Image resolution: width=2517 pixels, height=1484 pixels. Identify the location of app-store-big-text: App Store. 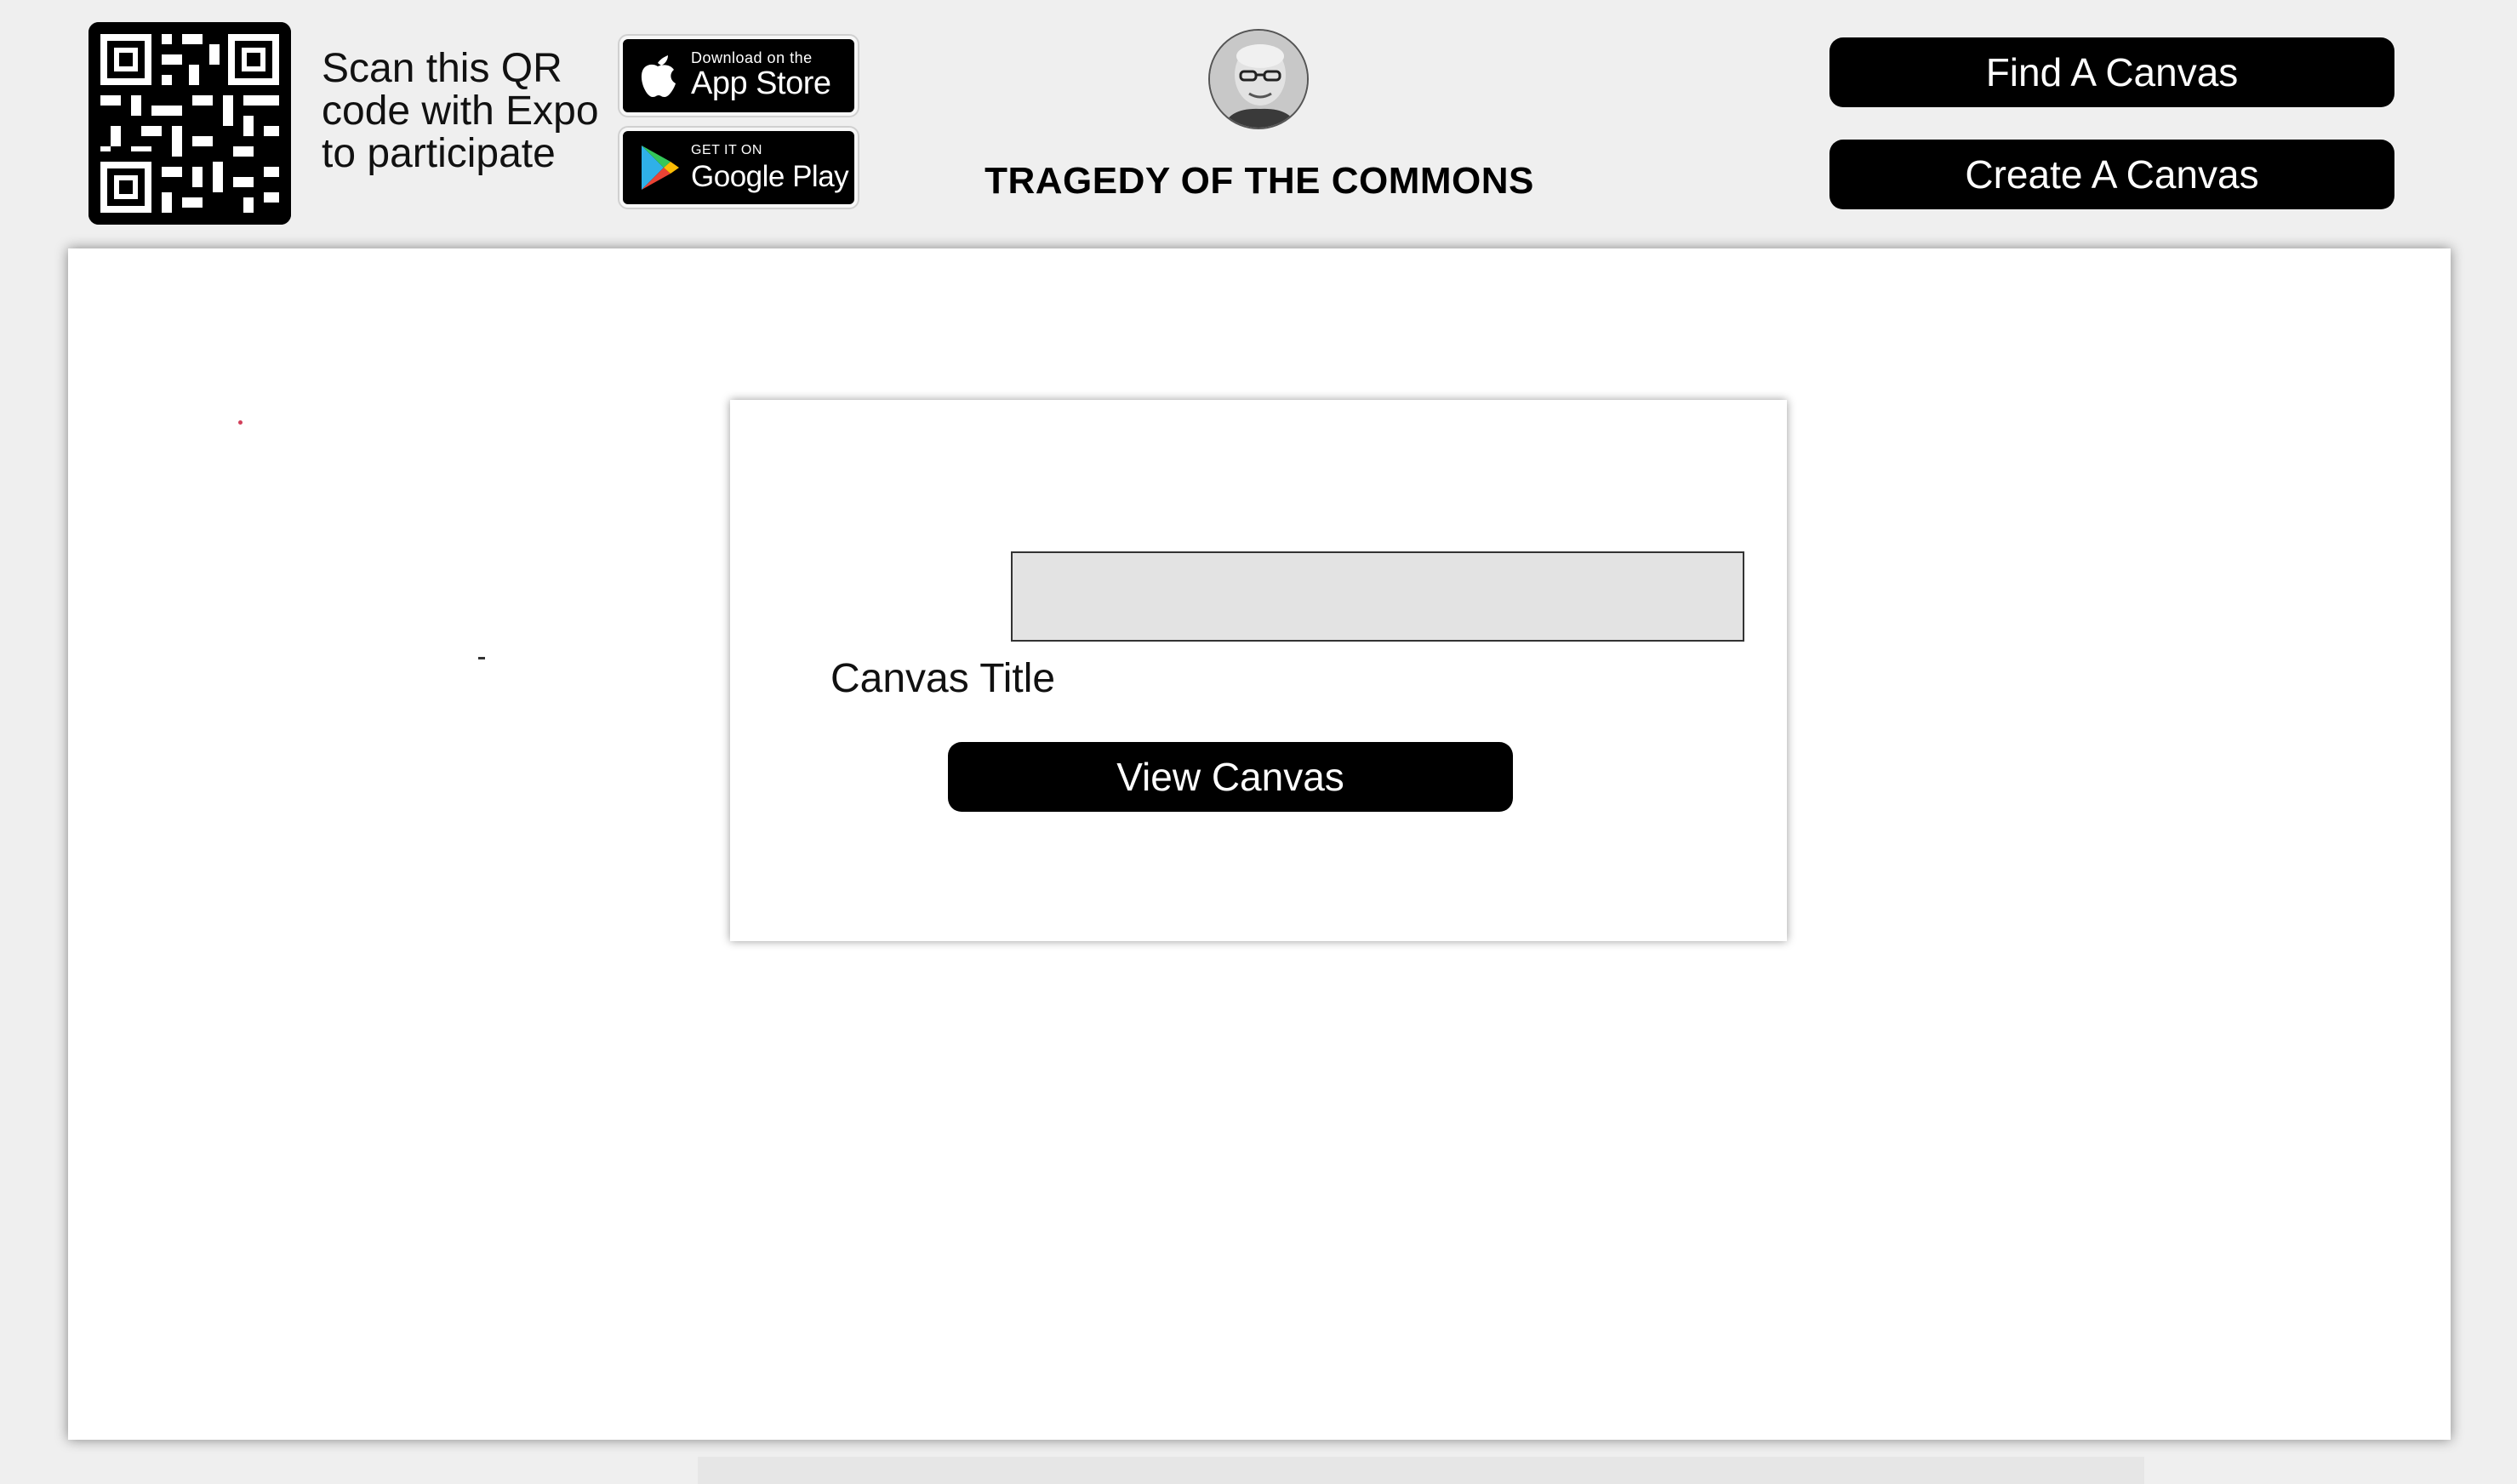
(761, 83).